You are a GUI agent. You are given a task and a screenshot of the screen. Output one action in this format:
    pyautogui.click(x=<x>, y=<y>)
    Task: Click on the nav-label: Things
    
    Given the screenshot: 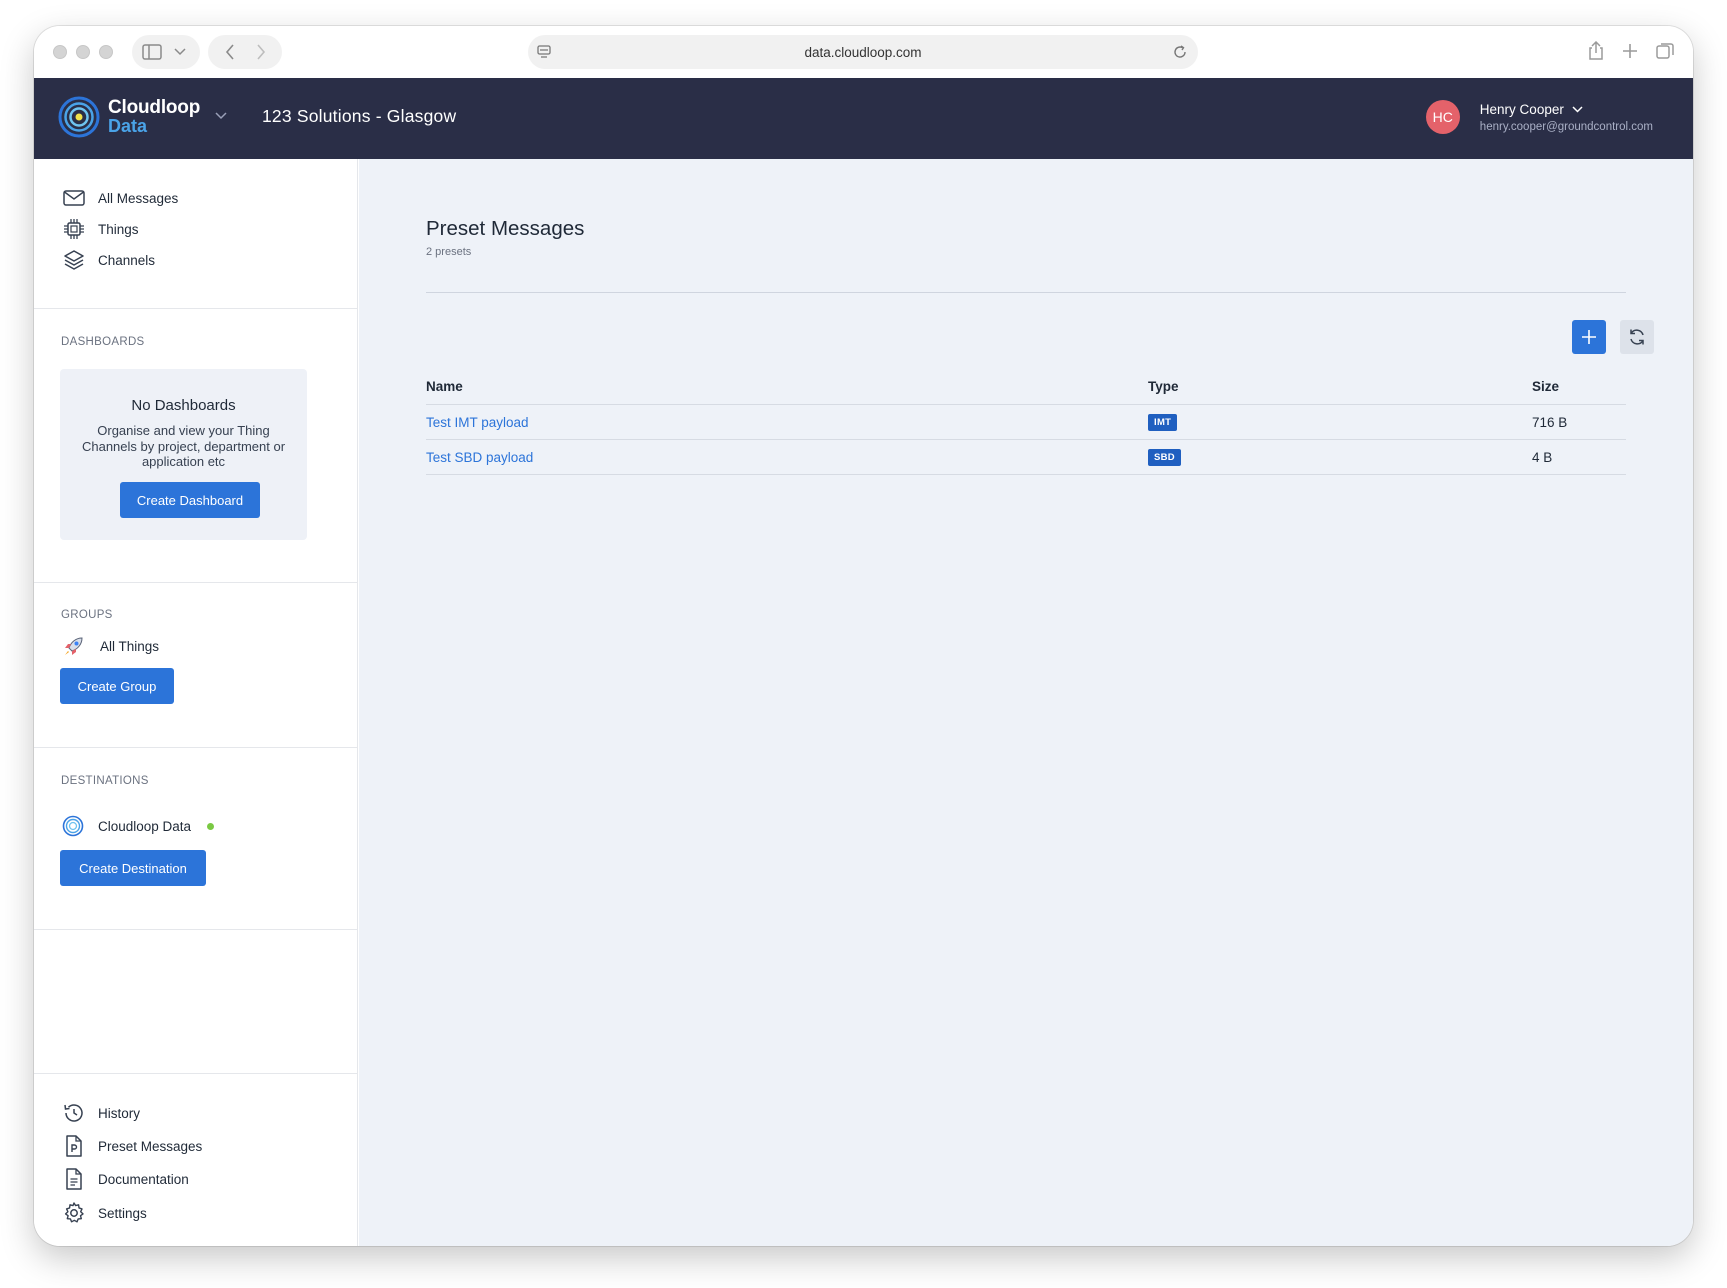 What is the action you would take?
    pyautogui.click(x=118, y=229)
    